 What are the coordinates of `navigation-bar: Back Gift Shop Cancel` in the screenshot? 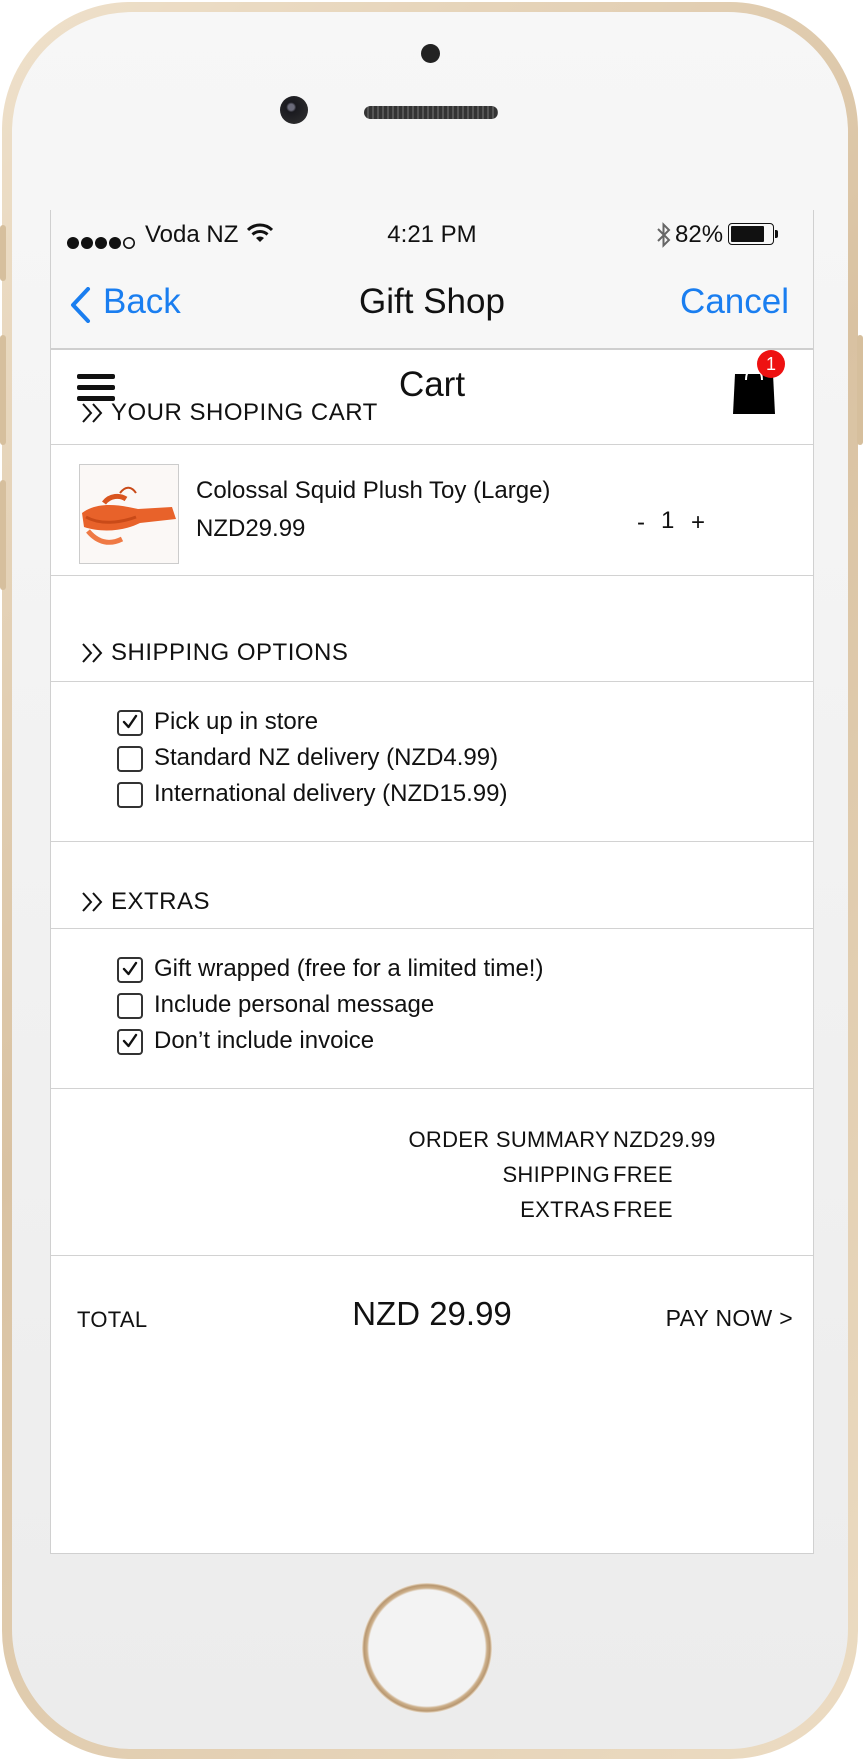 It's located at (432, 305).